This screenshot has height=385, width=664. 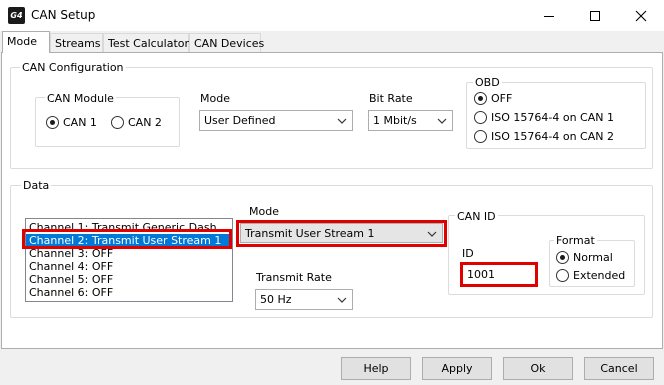 What do you see at coordinates (304, 299) in the screenshot?
I see `transmit-rate-select: 50 Hz` at bounding box center [304, 299].